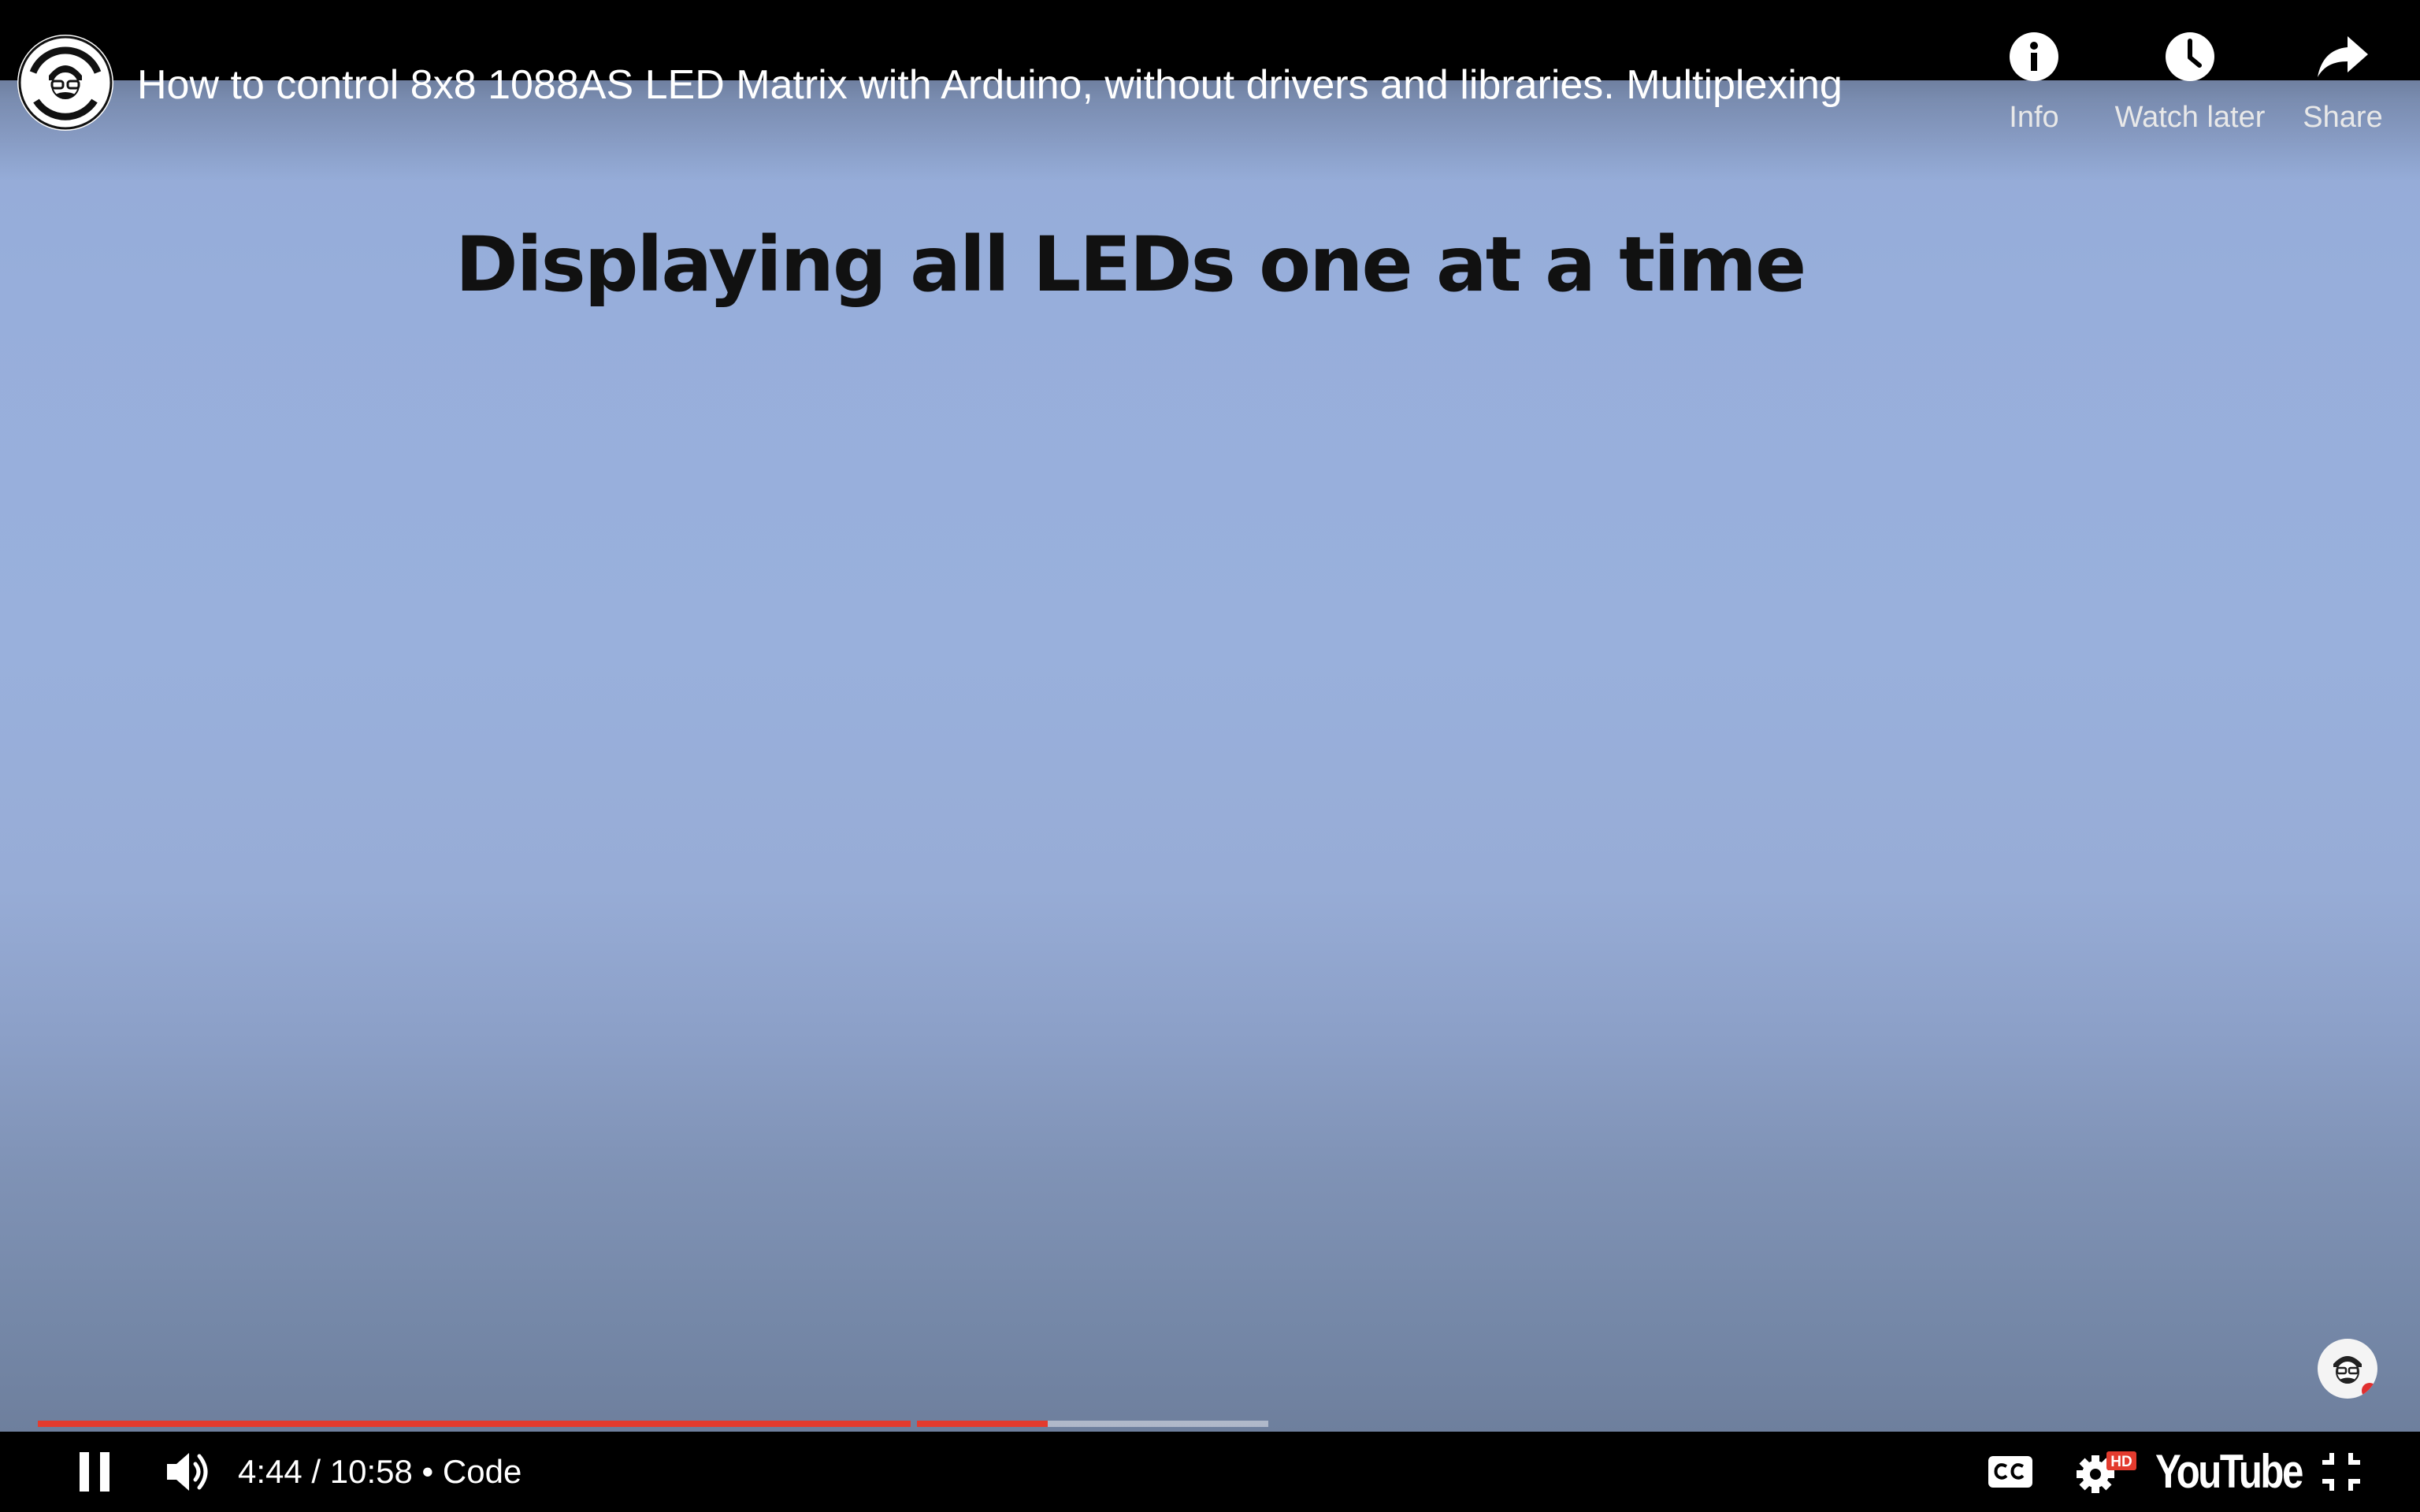 This screenshot has height=1512, width=2420. What do you see at coordinates (2121, 1462) in the screenshot?
I see `hd-badge: HD` at bounding box center [2121, 1462].